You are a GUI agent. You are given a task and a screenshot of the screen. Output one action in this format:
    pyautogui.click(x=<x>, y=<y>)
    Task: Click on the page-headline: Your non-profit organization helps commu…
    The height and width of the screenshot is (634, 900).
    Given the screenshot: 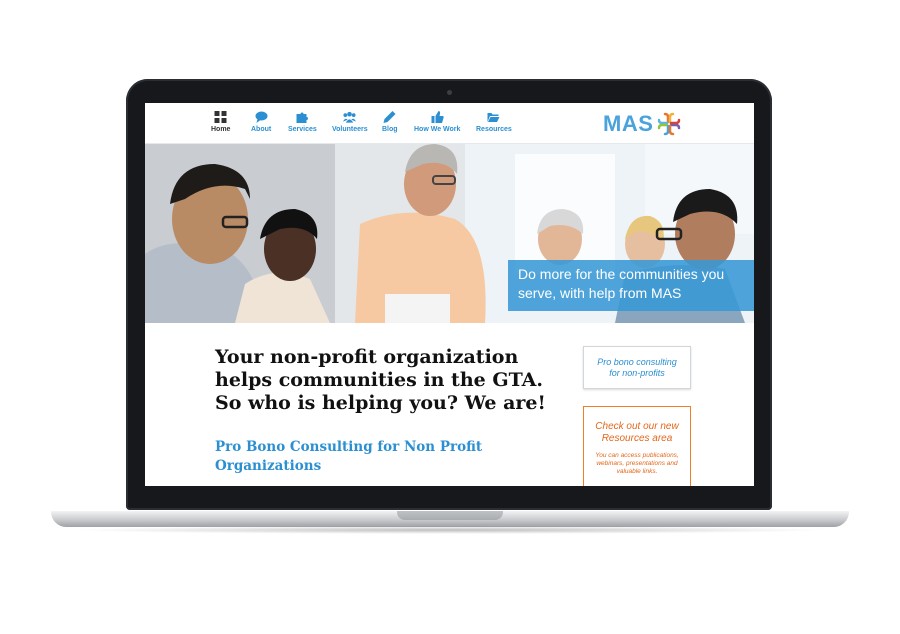 What is the action you would take?
    pyautogui.click(x=380, y=380)
    